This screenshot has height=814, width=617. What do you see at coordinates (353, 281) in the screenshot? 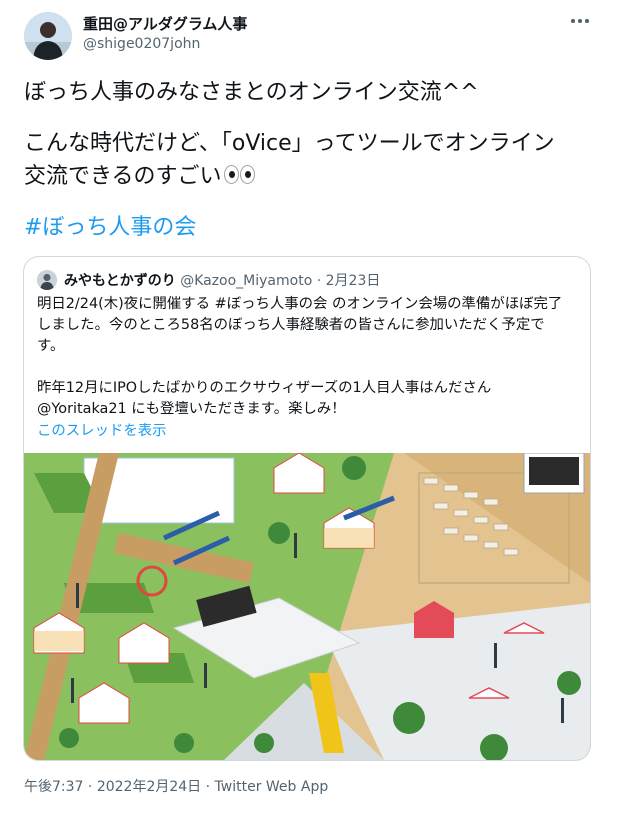
I see `quoted-date: 2月23日` at bounding box center [353, 281].